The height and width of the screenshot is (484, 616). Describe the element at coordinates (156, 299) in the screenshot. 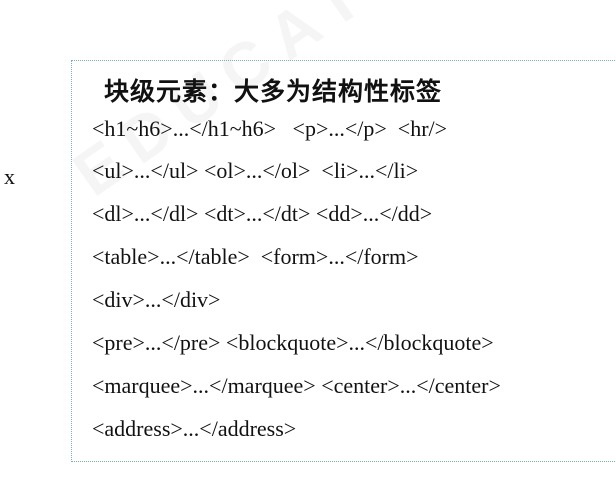

I see `code-line-5: <div>...</div>` at that location.